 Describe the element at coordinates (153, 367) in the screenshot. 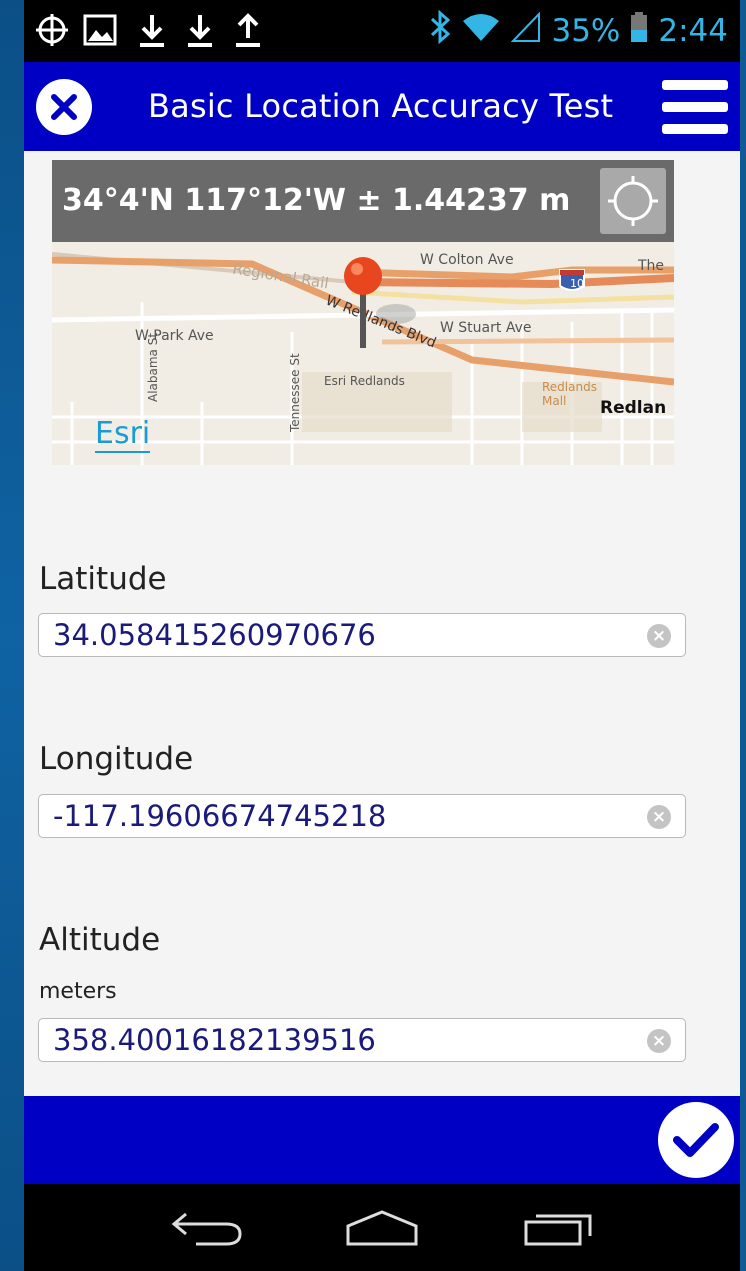

I see `map-label-alabama: Alabama St` at that location.